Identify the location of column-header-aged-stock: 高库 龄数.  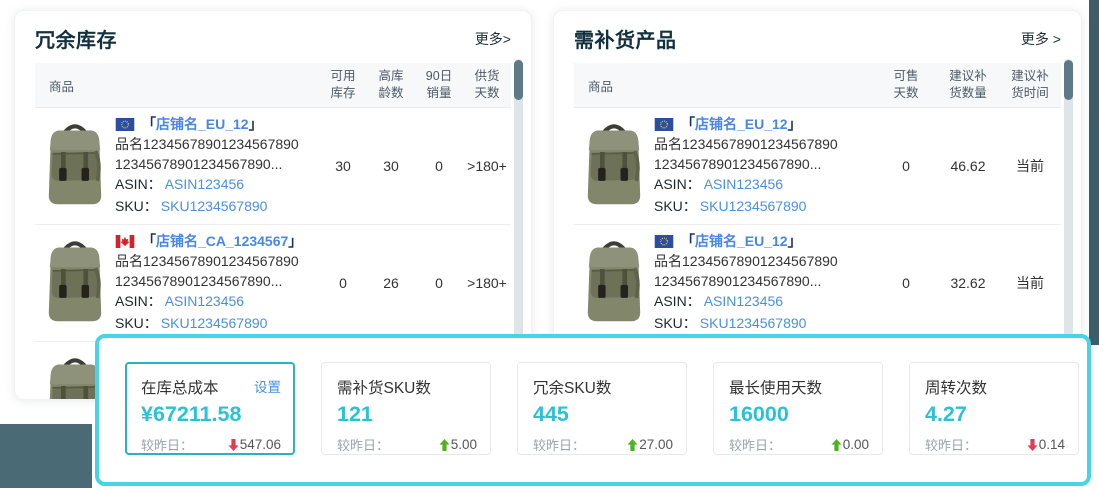
(391, 84).